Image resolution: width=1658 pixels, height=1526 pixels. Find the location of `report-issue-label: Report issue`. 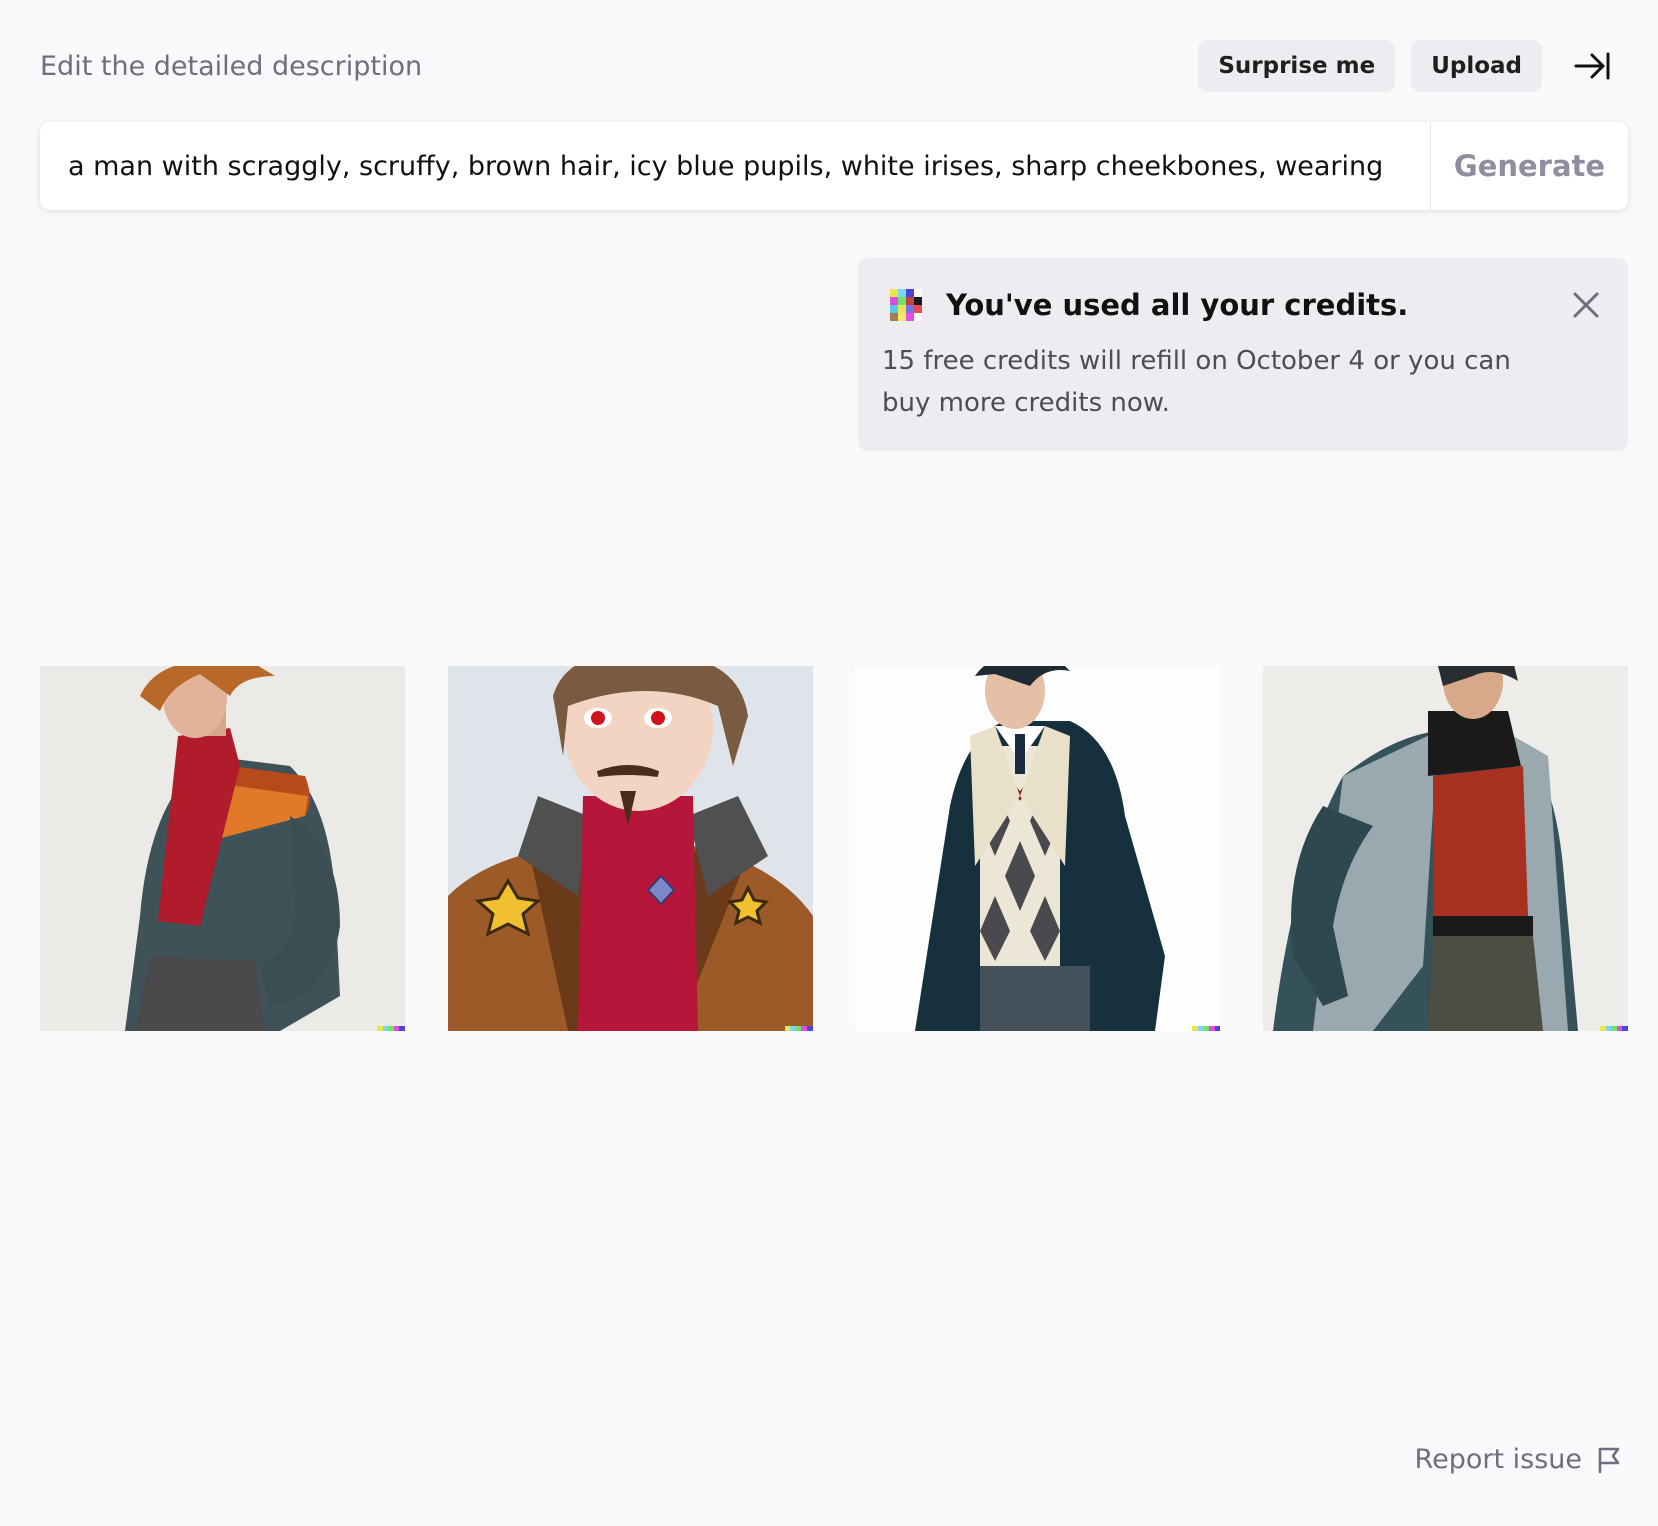

report-issue-label: Report issue is located at coordinates (1498, 1459).